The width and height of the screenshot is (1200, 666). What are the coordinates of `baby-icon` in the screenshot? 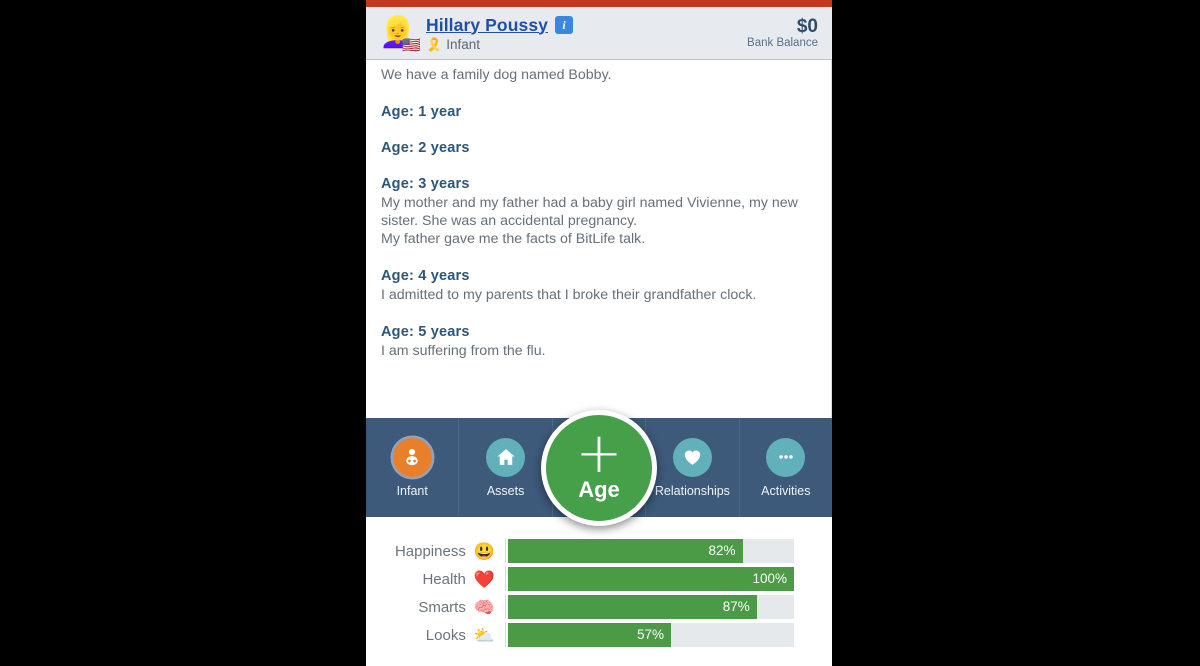 It's located at (412, 457).